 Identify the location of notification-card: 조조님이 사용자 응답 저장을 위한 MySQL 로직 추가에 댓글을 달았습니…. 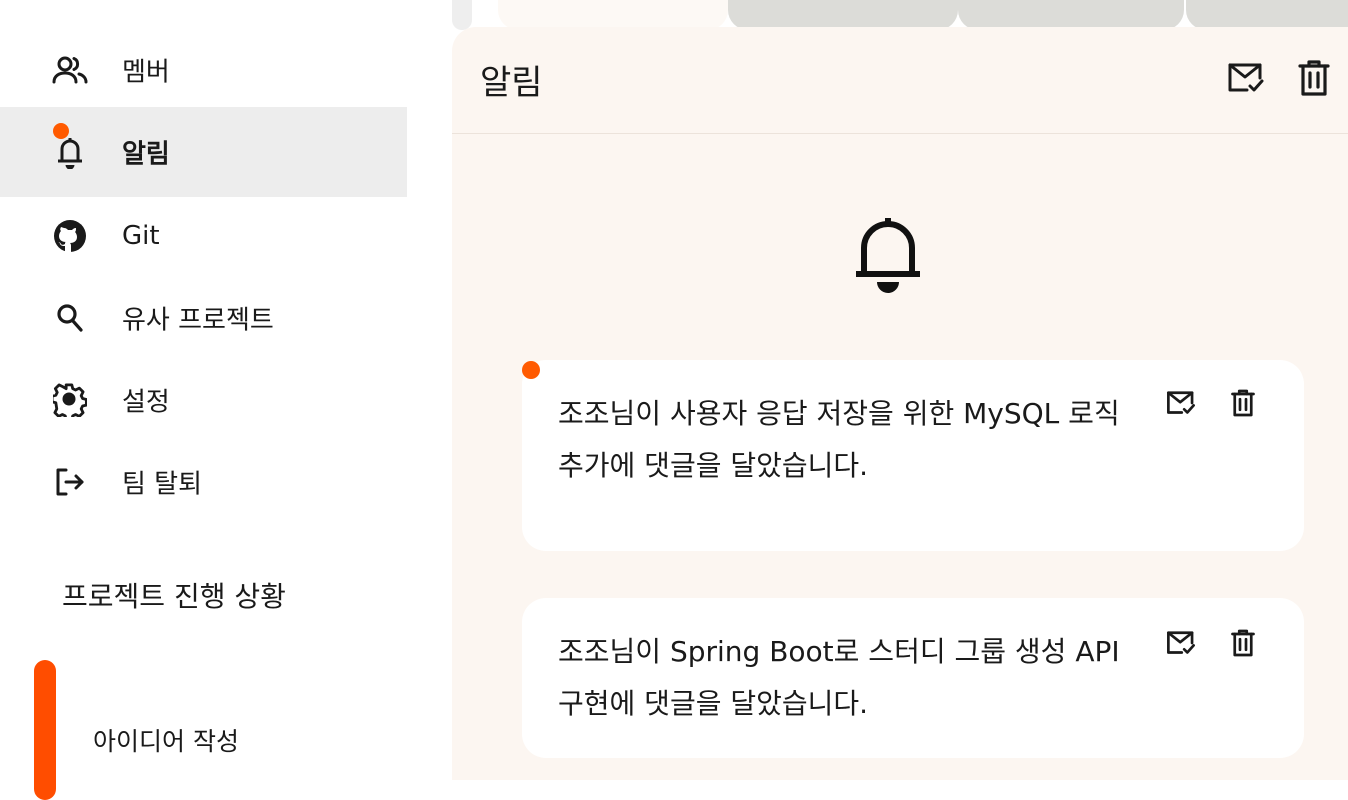
(913, 455).